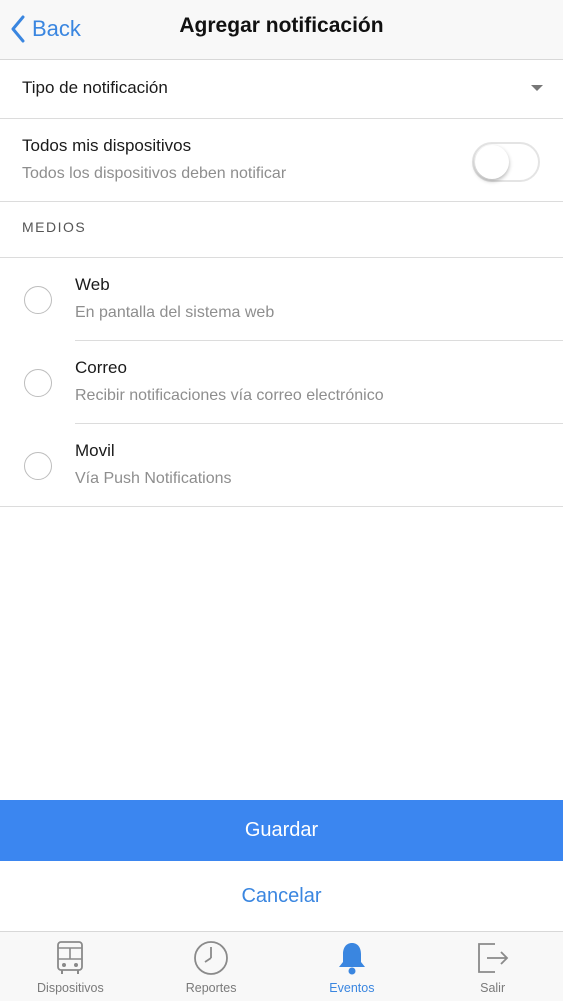 The width and height of the screenshot is (563, 1001). I want to click on tab-dispositivos: Dispositivos, so click(70, 966).